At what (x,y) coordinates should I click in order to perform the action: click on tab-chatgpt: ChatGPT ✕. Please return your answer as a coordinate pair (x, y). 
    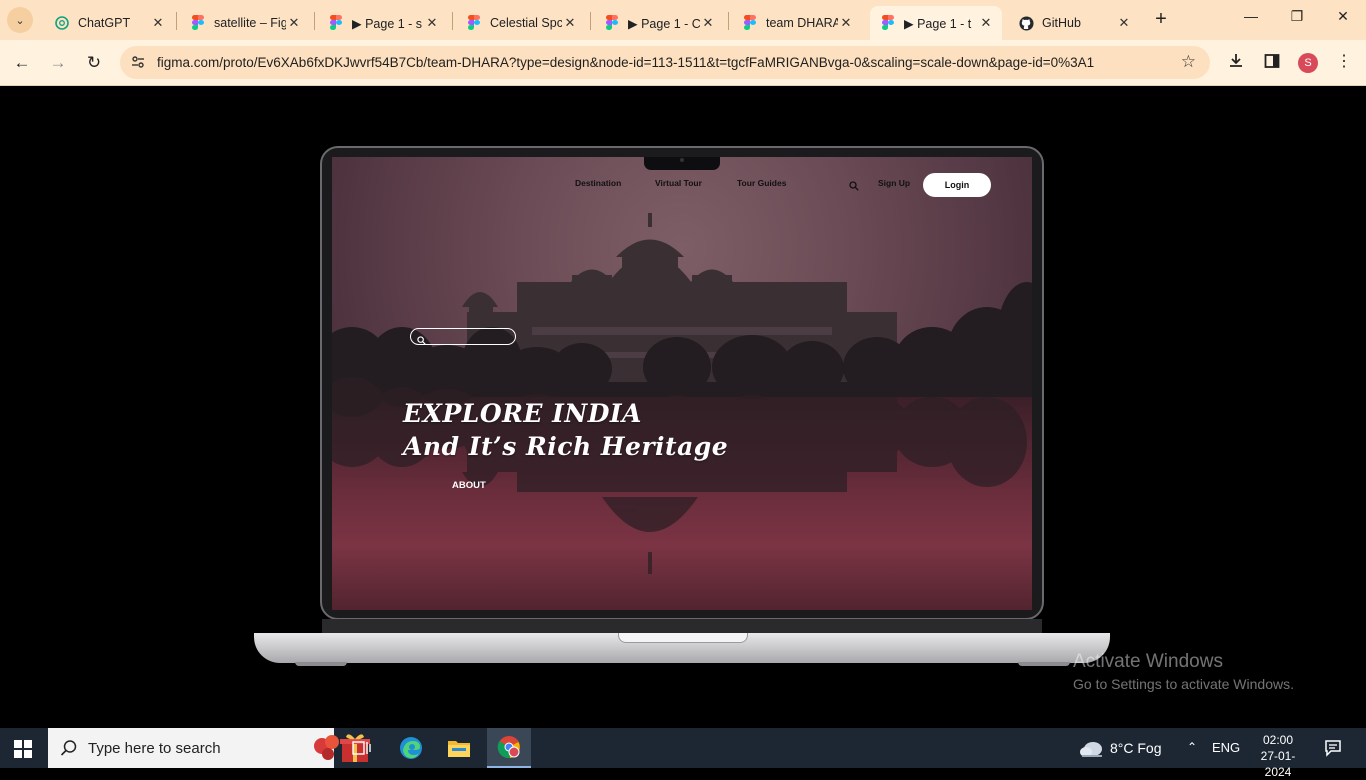
    Looking at the image, I should click on (109, 23).